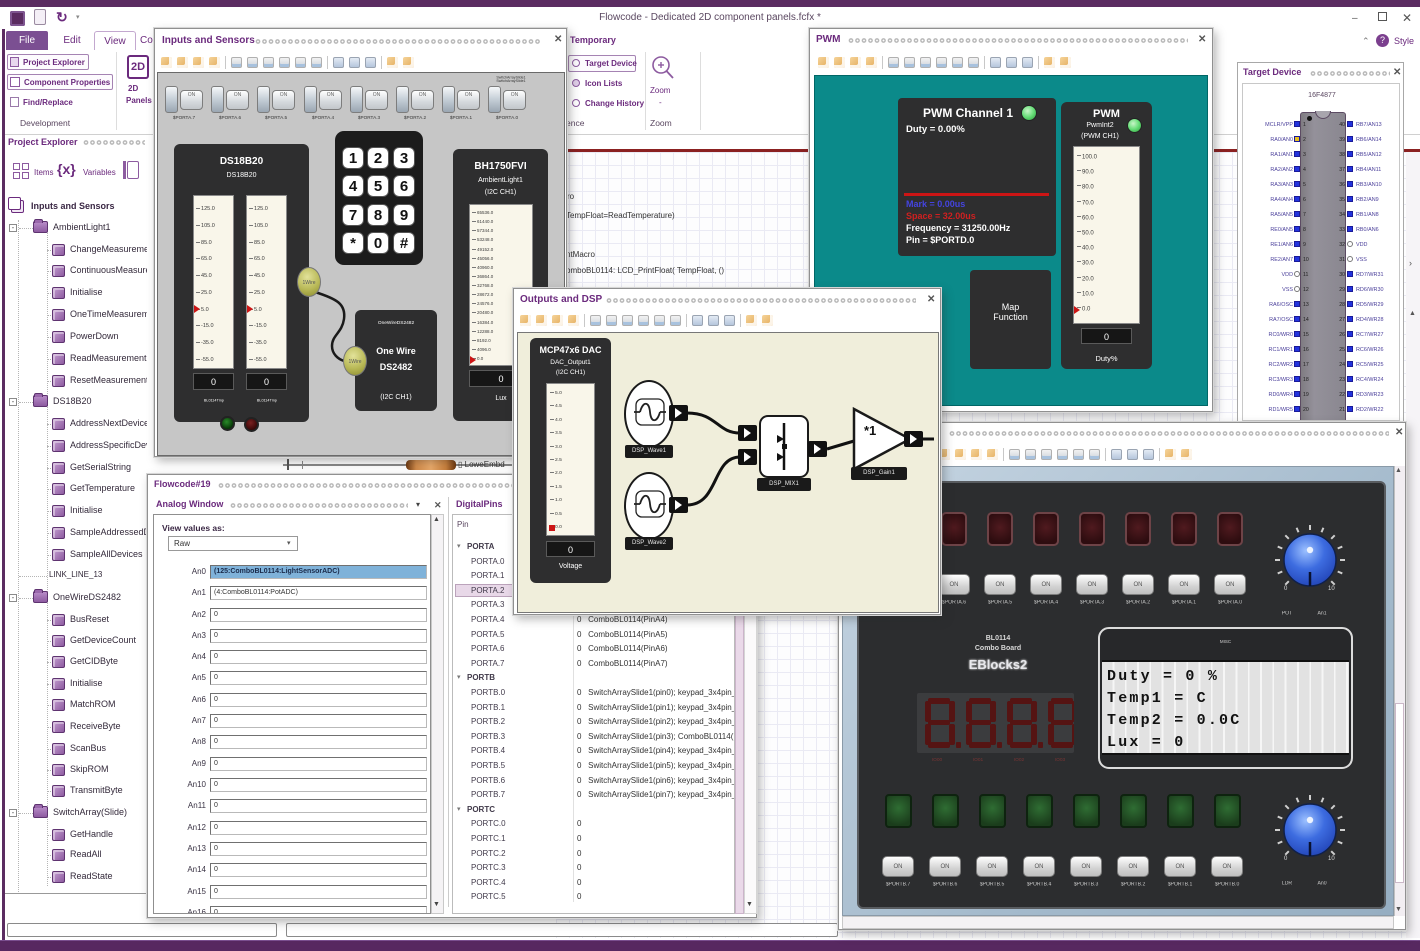 Image resolution: width=1420 pixels, height=951 pixels. Describe the element at coordinates (870, 430) in the screenshot. I see `svg-text: *1` at that location.